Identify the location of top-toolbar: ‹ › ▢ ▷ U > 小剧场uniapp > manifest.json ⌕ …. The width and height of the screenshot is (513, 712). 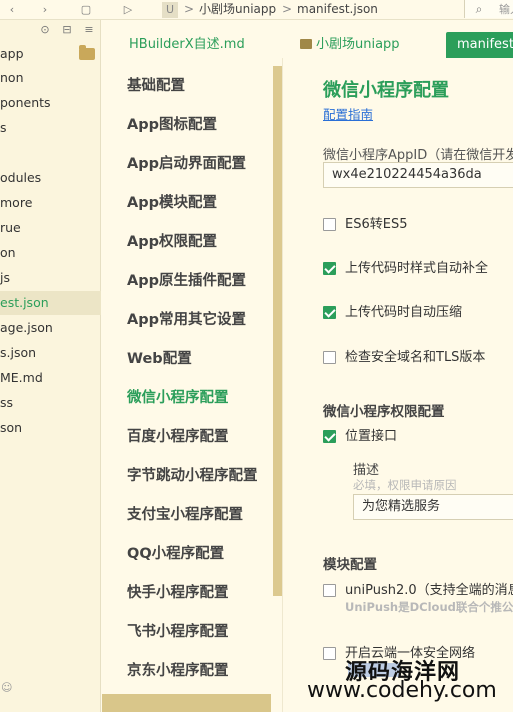
(256, 10).